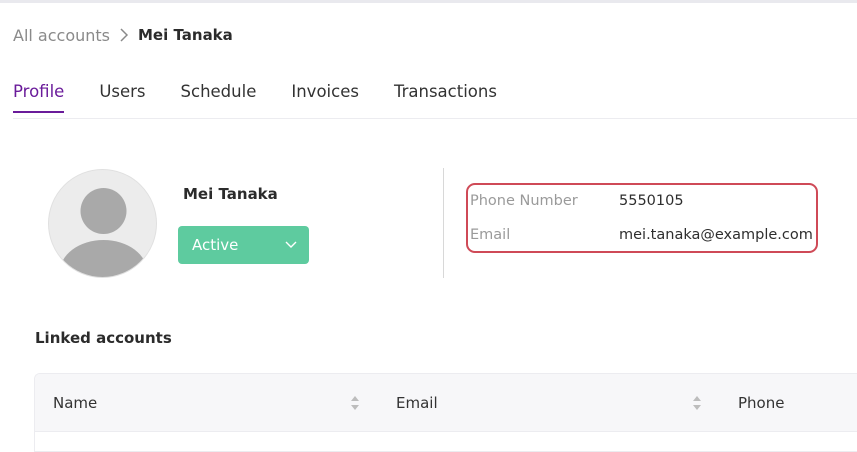 The image size is (857, 452). What do you see at coordinates (417, 403) in the screenshot?
I see `column-header-email: Email` at bounding box center [417, 403].